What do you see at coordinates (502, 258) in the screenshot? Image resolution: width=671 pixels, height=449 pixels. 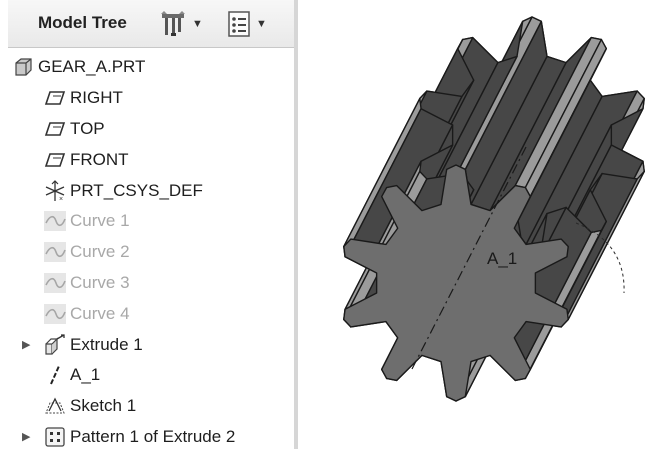 I see `axis-label-a1: A_1` at bounding box center [502, 258].